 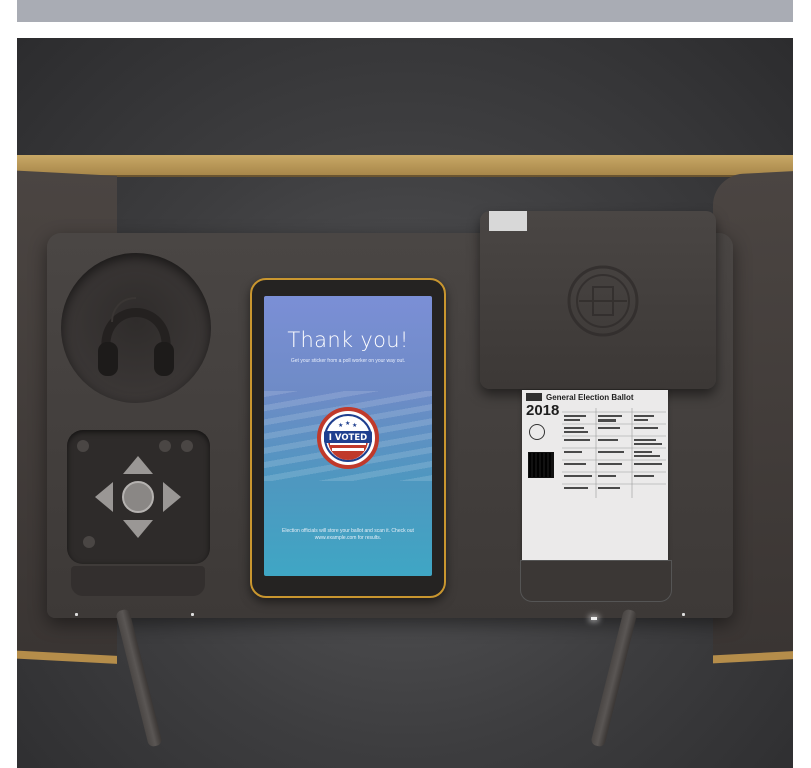 I want to click on right-leg, so click(x=614, y=678).